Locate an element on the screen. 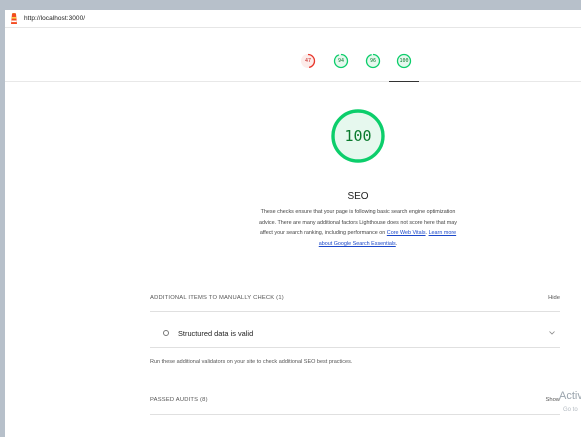  seo-score-gauge: 100 is located at coordinates (358, 136).